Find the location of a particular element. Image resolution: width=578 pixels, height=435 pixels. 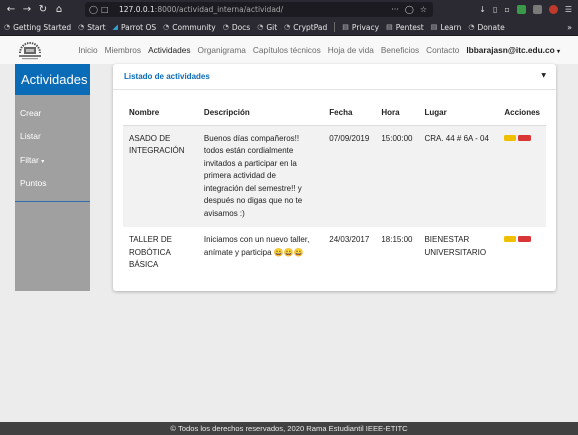

cell-nombre: ASADO DE INTEGRACIÓN is located at coordinates (160, 176).